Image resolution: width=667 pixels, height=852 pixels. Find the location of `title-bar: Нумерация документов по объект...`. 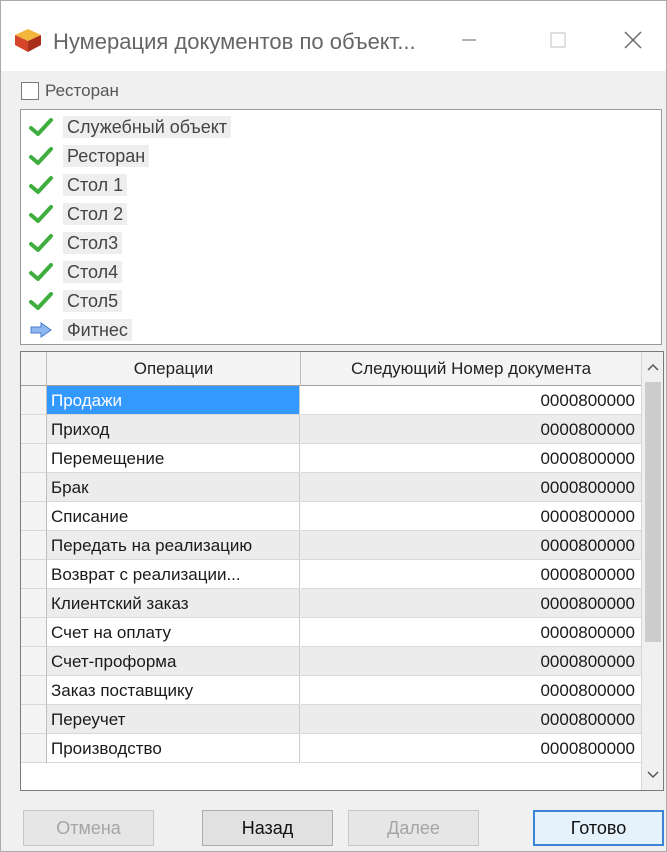

title-bar: Нумерация документов по объект... is located at coordinates (333, 36).